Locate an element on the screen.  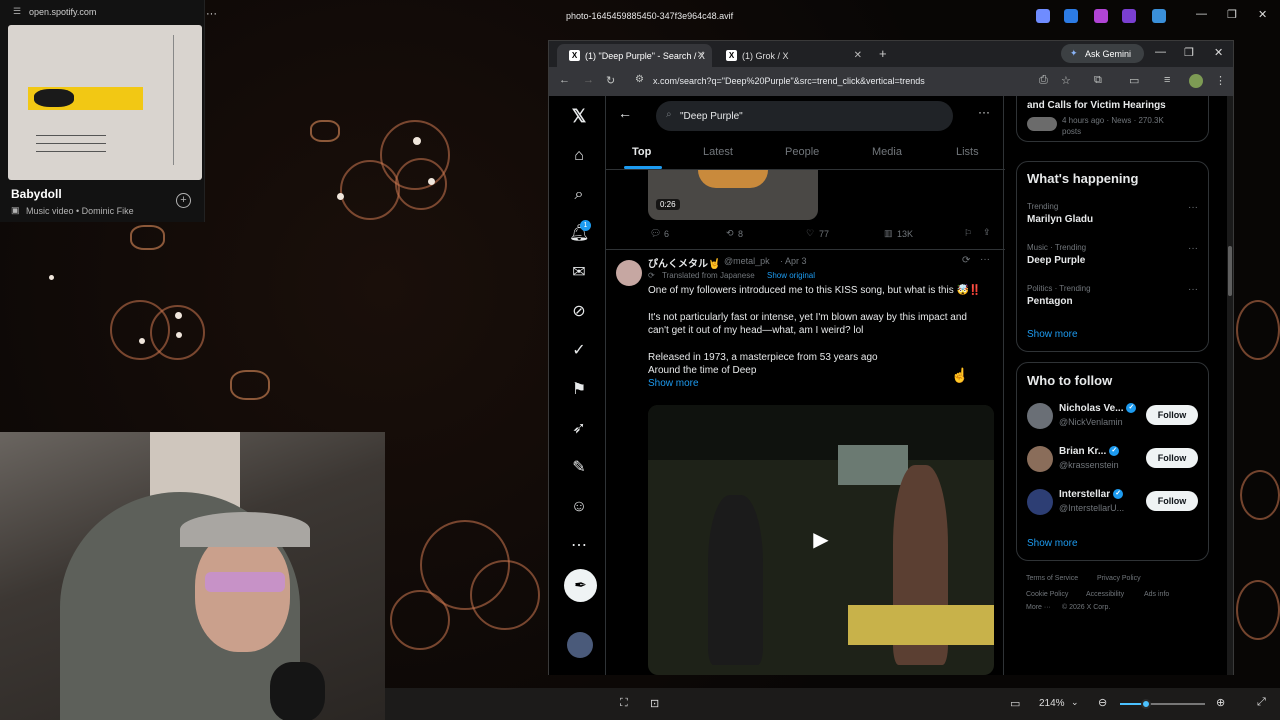
home-icon: ⌂ is located at coordinates (579, 156).